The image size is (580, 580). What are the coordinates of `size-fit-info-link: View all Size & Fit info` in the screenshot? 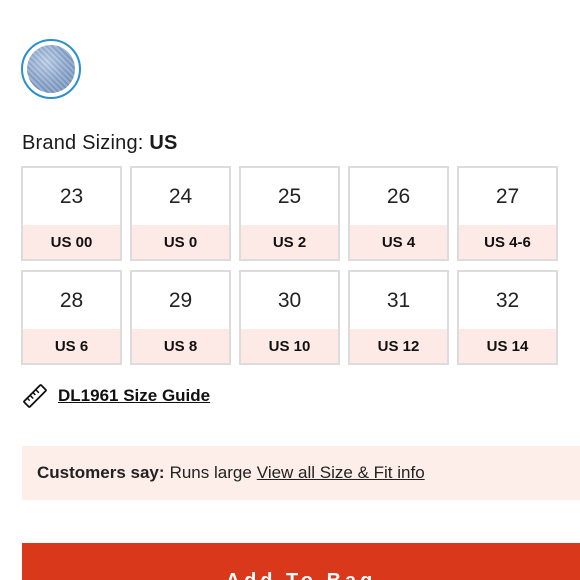 It's located at (341, 473).